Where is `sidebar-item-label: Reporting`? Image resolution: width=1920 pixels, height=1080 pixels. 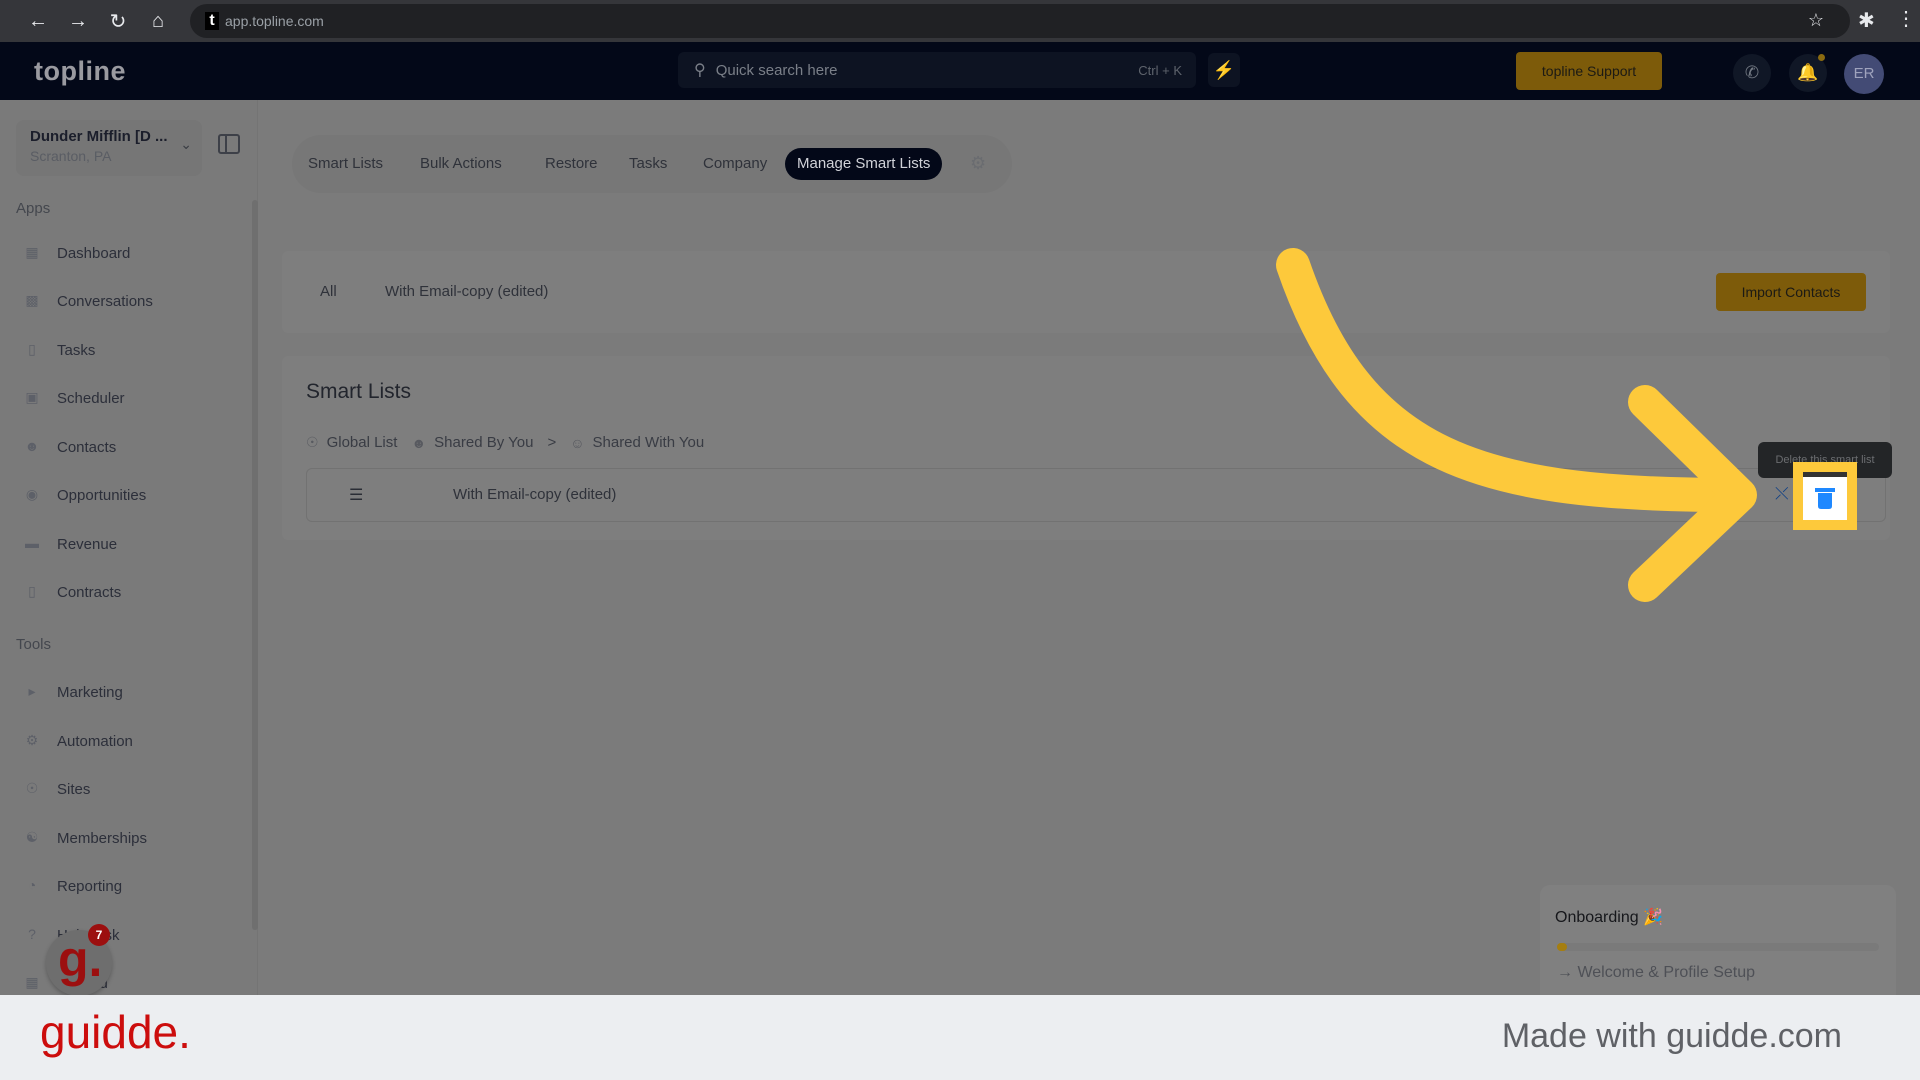 sidebar-item-label: Reporting is located at coordinates (90, 886).